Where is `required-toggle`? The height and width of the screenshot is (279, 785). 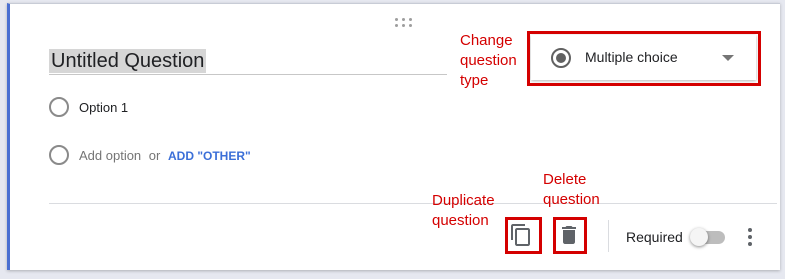 required-toggle is located at coordinates (708, 237).